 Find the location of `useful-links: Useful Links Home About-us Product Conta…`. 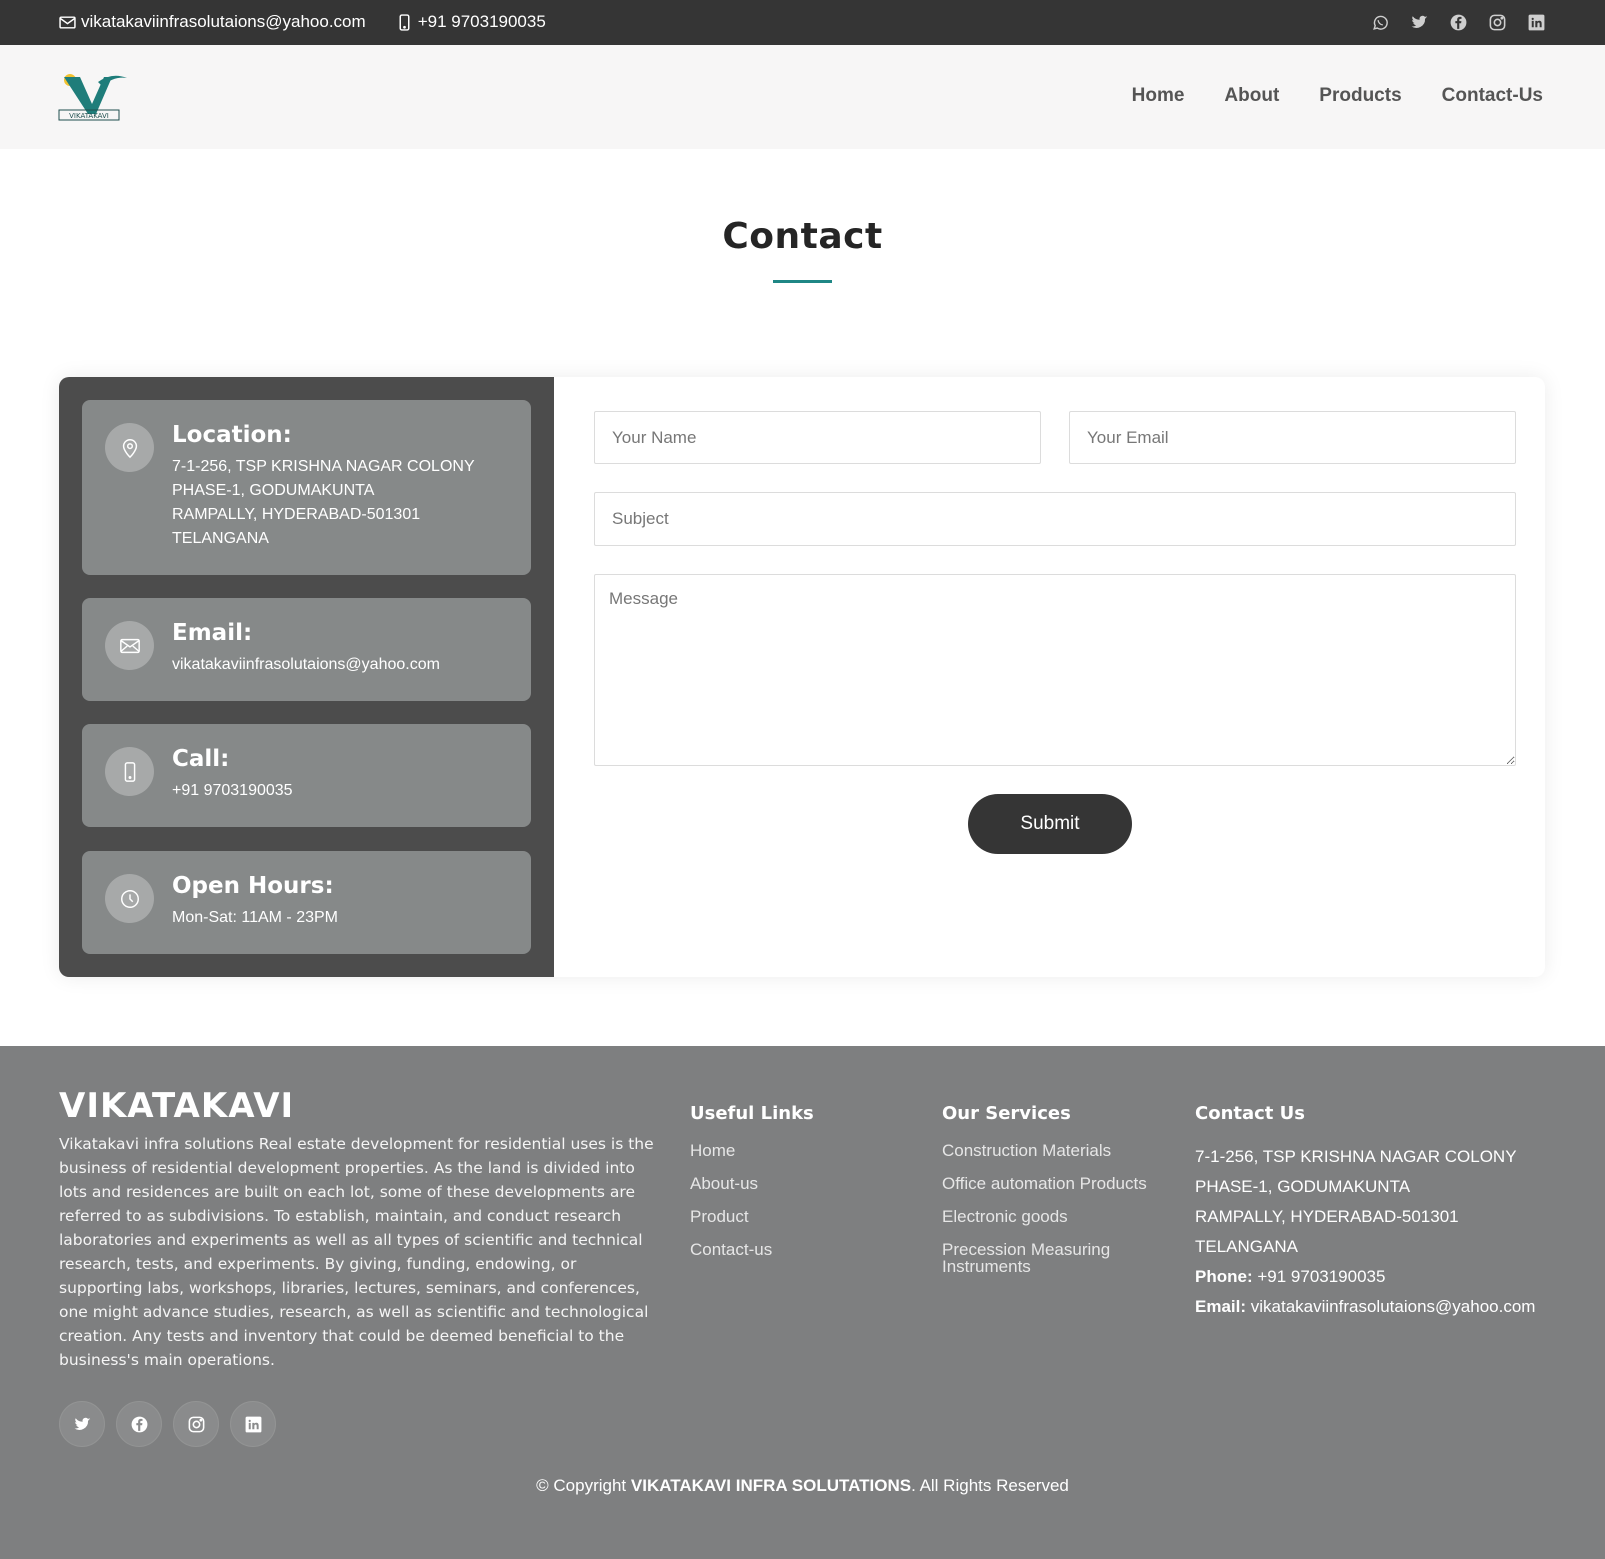

useful-links: Useful Links Home About-us Product Conta… is located at coordinates (800, 1188).